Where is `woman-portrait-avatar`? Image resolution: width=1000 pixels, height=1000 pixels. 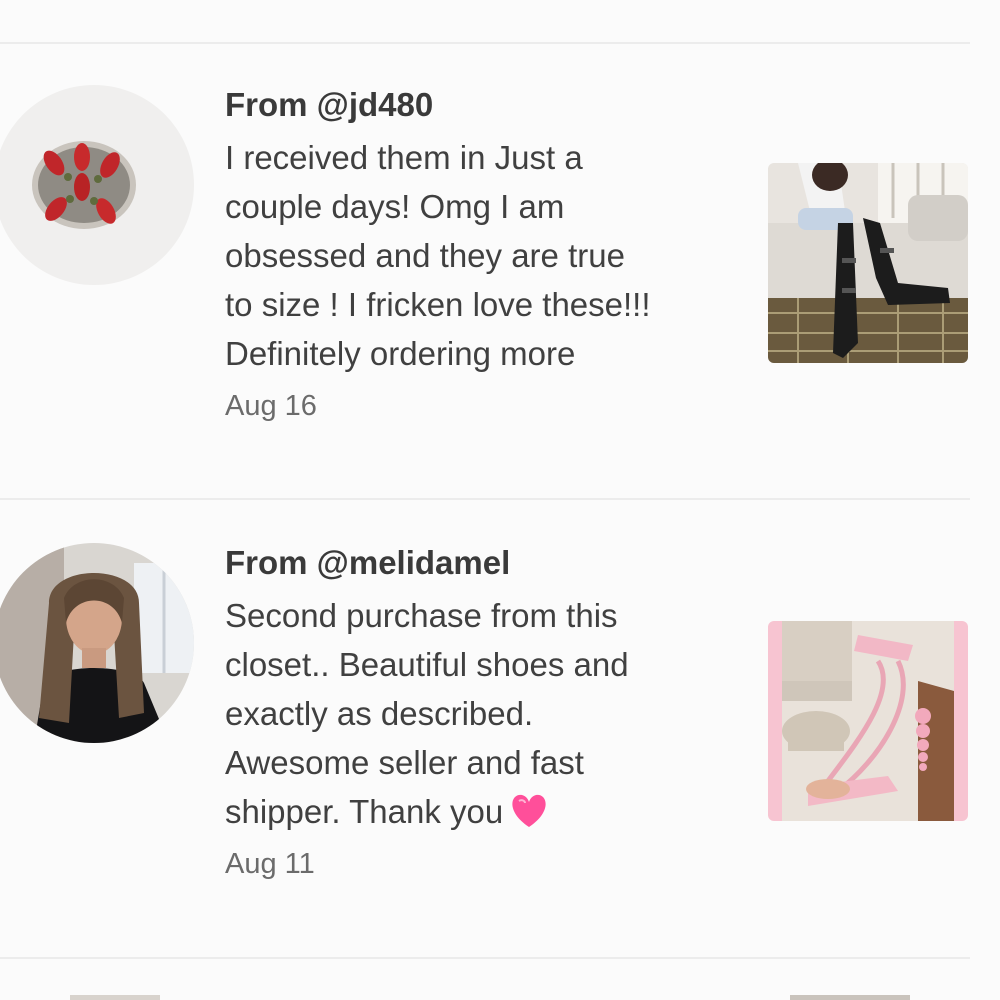 woman-portrait-avatar is located at coordinates (97, 643).